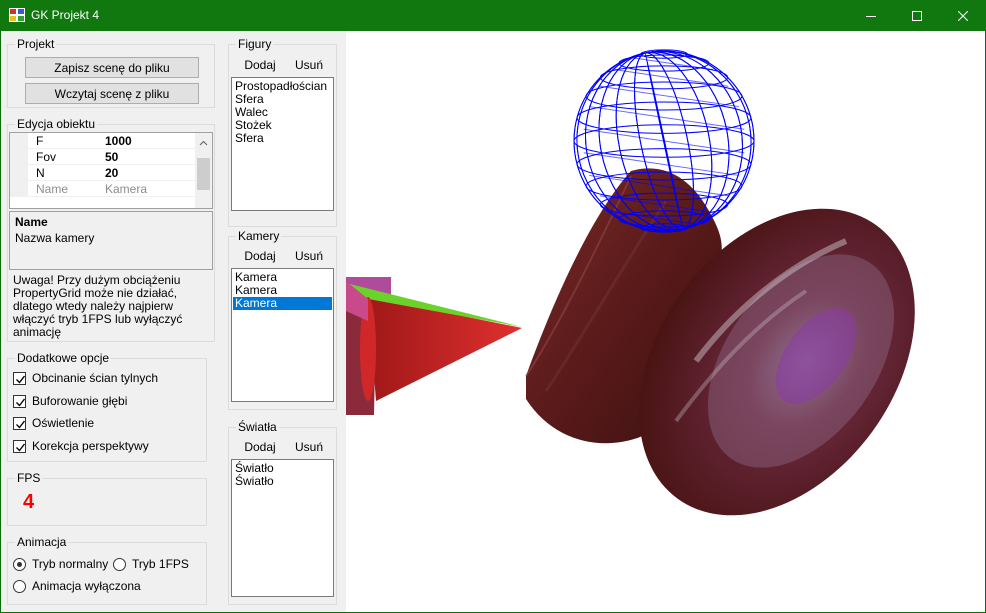 Image resolution: width=986 pixels, height=613 pixels. Describe the element at coordinates (111, 173) in the screenshot. I see `property-value: 20` at that location.